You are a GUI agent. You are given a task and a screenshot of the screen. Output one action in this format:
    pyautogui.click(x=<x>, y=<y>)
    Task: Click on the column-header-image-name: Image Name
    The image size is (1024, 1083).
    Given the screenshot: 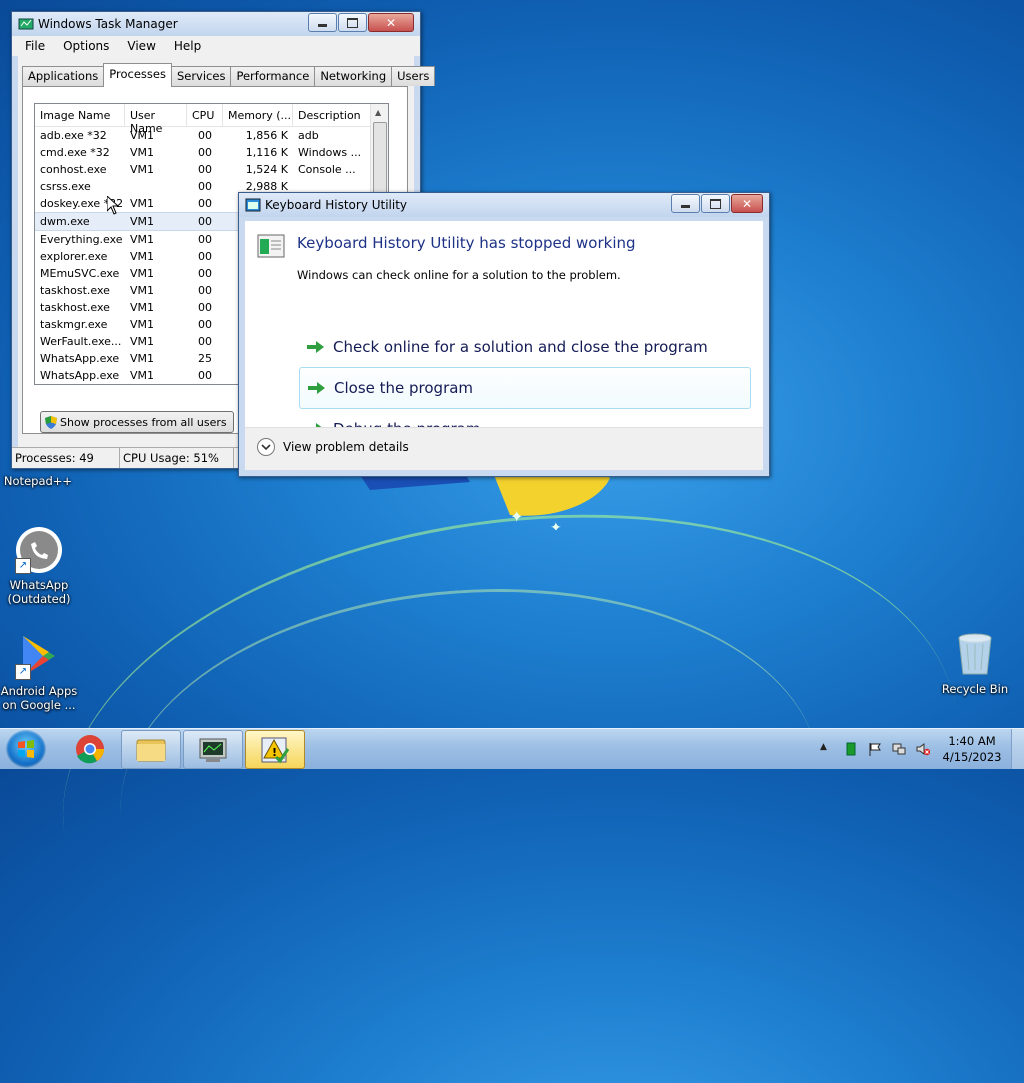 What is the action you would take?
    pyautogui.click(x=80, y=115)
    